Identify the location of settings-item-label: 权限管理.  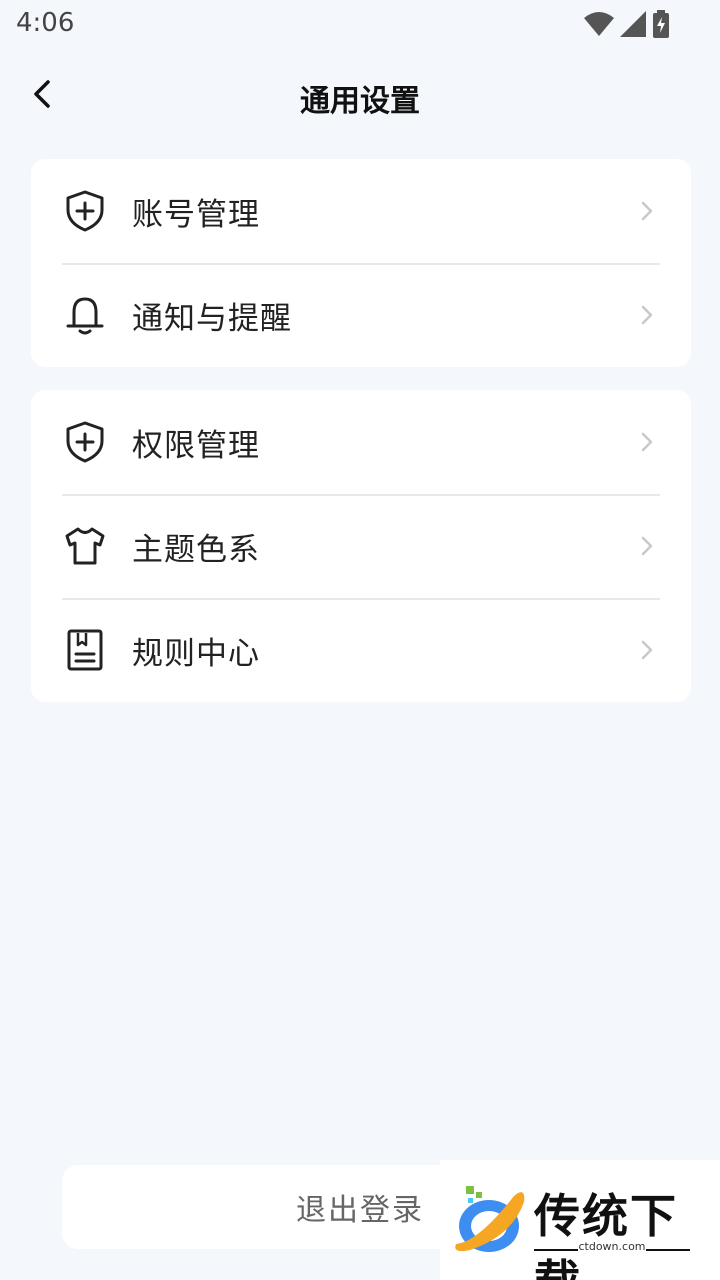
(196, 445).